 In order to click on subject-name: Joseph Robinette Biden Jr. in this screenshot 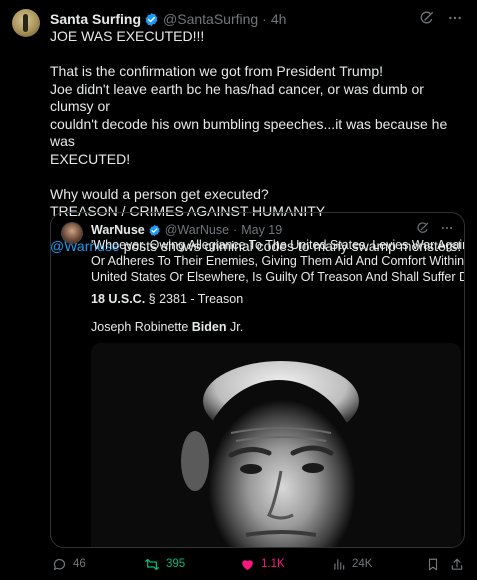, I will do `click(167, 327)`.